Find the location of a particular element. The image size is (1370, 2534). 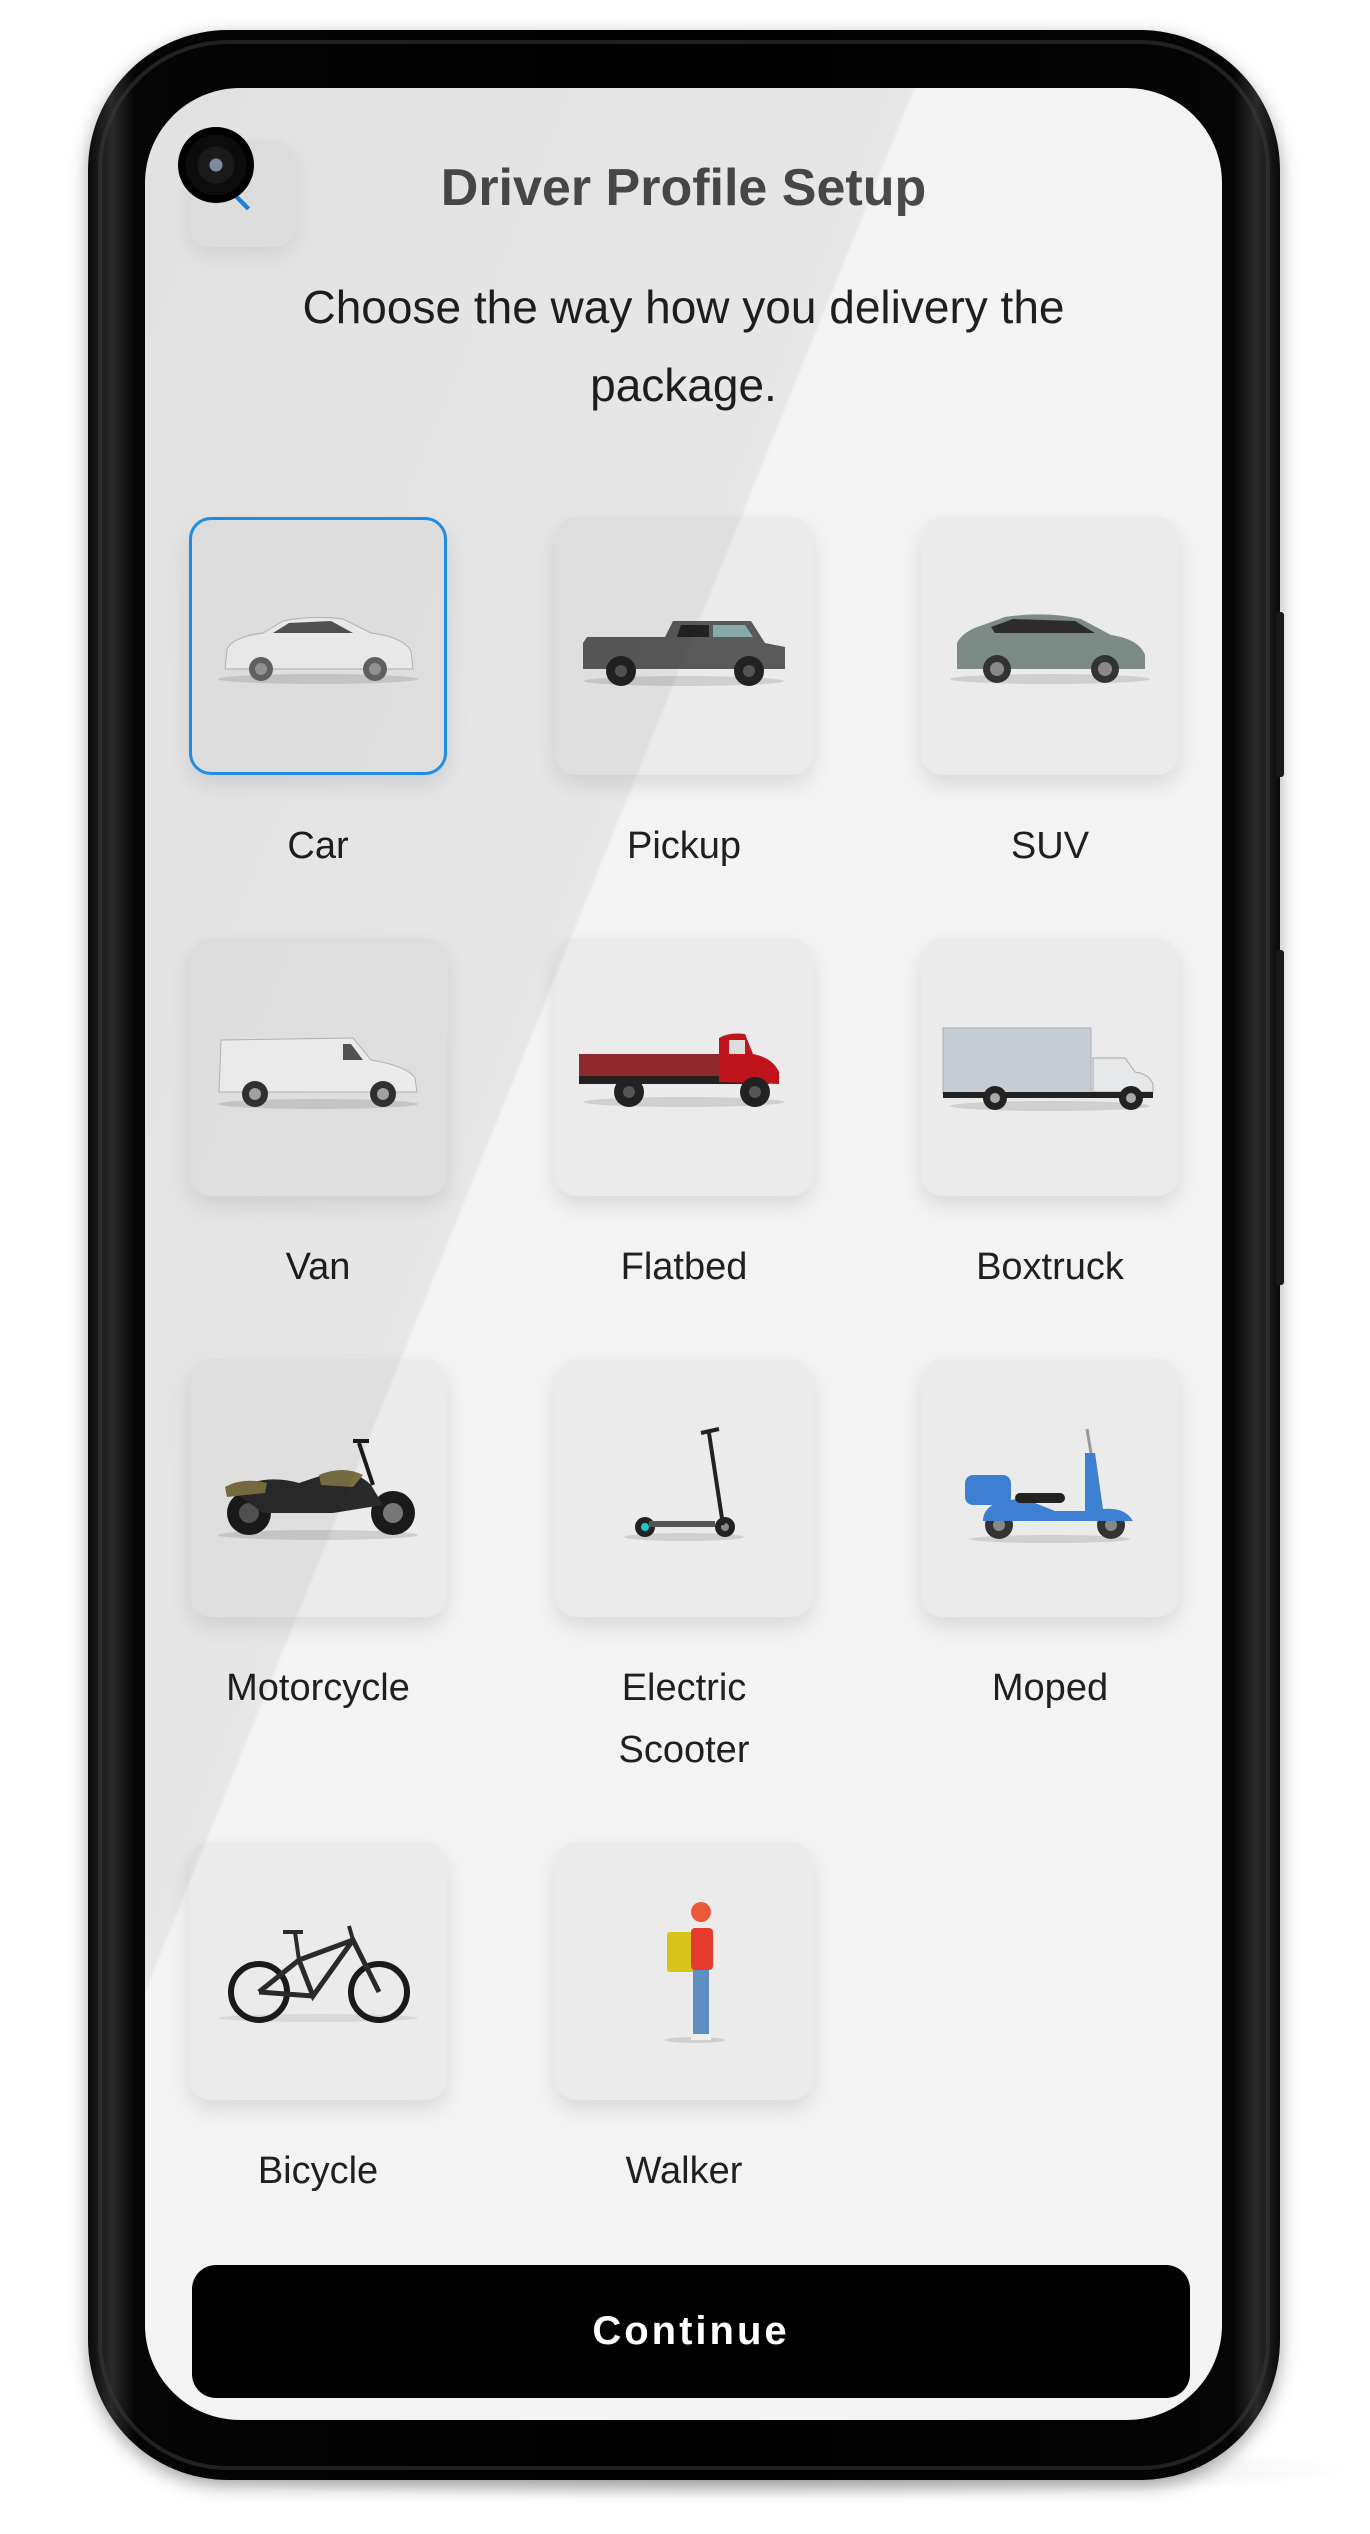

option-label: Motorcycle is located at coordinates (318, 1688).